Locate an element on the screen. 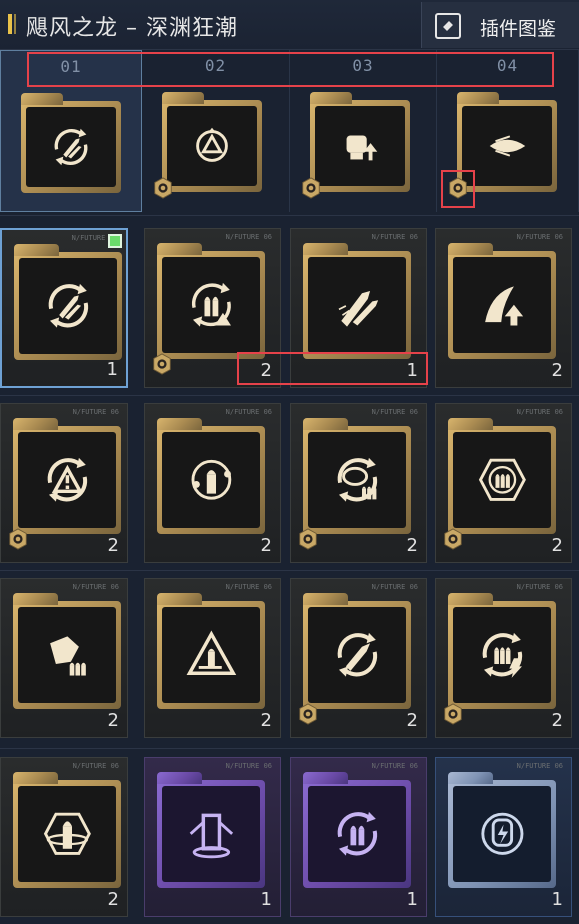 This screenshot has width=579, height=924. triangle-bullet-icon is located at coordinates (211, 653).